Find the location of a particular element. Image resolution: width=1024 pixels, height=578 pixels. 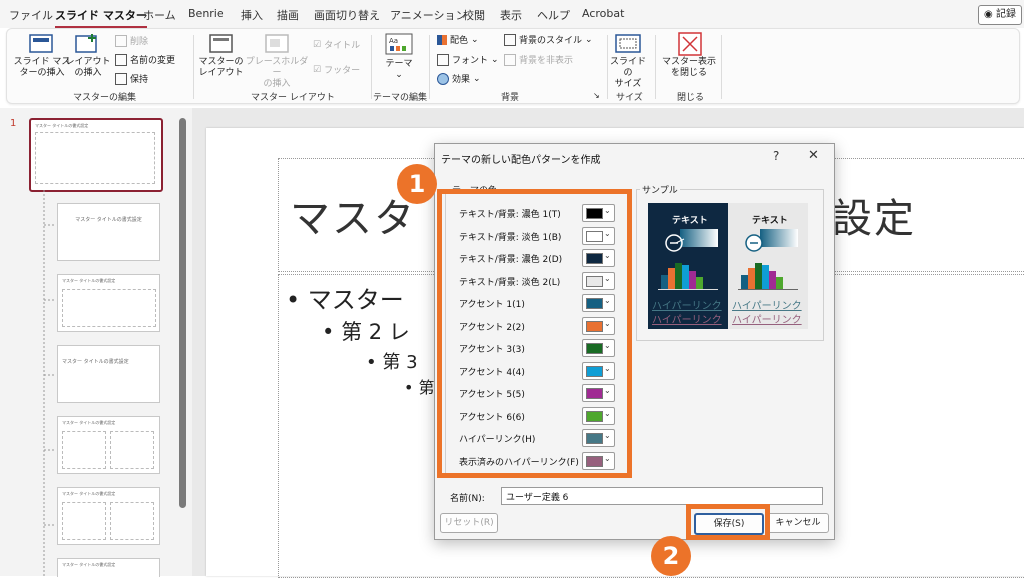

group-label-master-edit: マスターの編集 is located at coordinates (105, 98).